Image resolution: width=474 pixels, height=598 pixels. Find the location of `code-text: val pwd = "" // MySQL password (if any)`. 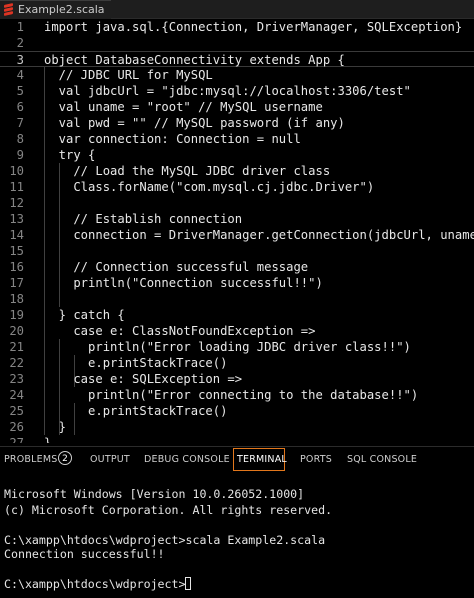

code-text: val pwd = "" // MySQL password (if any) is located at coordinates (194, 123).